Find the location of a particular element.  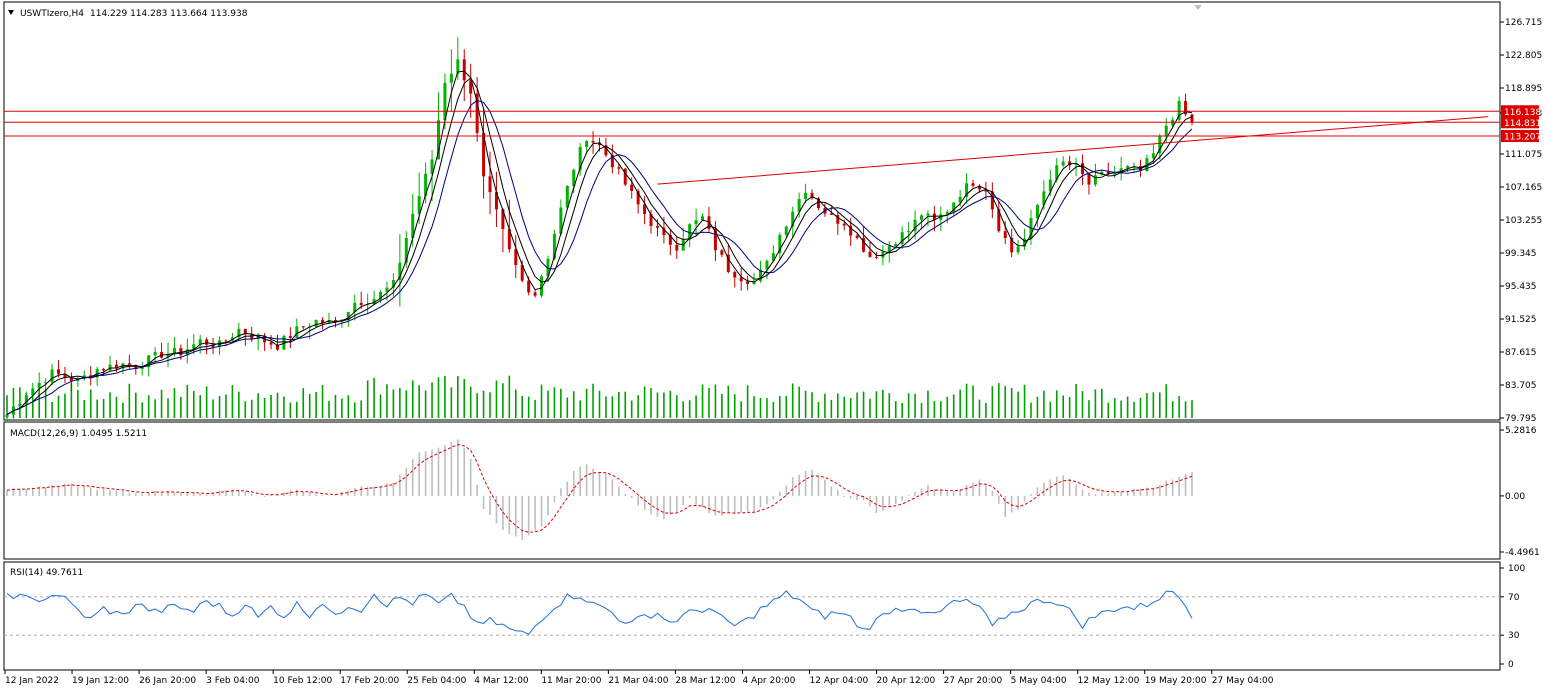

time-tick-label: 19 May 20:00 is located at coordinates (1176, 681).